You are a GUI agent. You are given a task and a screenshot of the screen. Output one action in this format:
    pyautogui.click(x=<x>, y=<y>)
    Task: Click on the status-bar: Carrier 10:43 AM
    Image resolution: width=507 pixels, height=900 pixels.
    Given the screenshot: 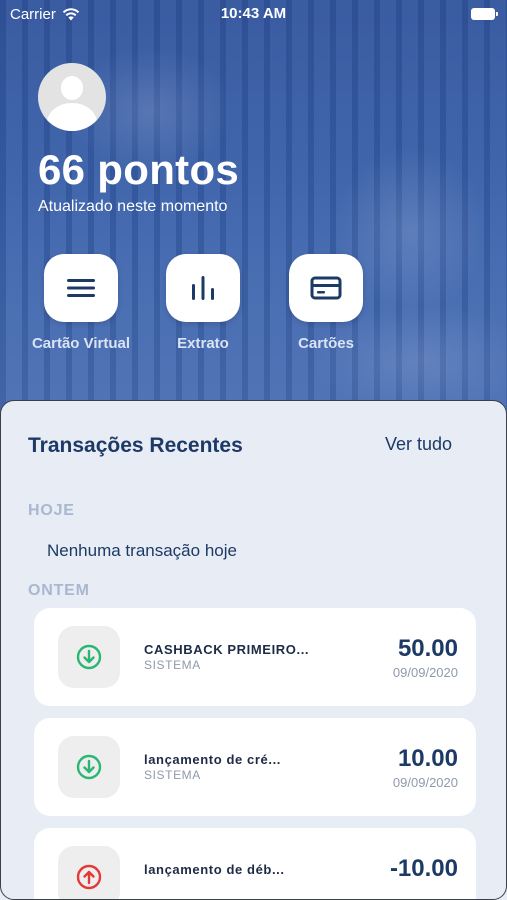 What is the action you would take?
    pyautogui.click(x=253, y=15)
    